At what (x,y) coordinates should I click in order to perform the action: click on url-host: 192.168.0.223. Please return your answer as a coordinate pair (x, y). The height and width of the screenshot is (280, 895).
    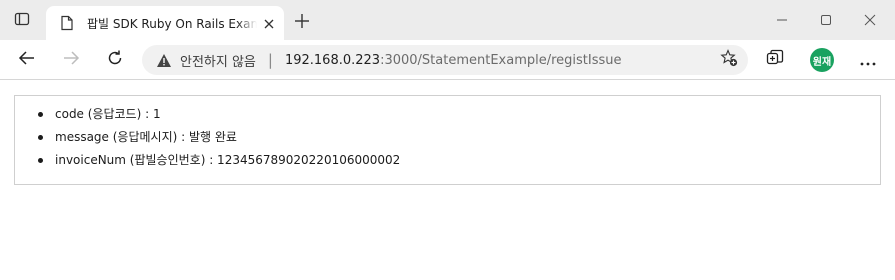
    Looking at the image, I should click on (332, 60).